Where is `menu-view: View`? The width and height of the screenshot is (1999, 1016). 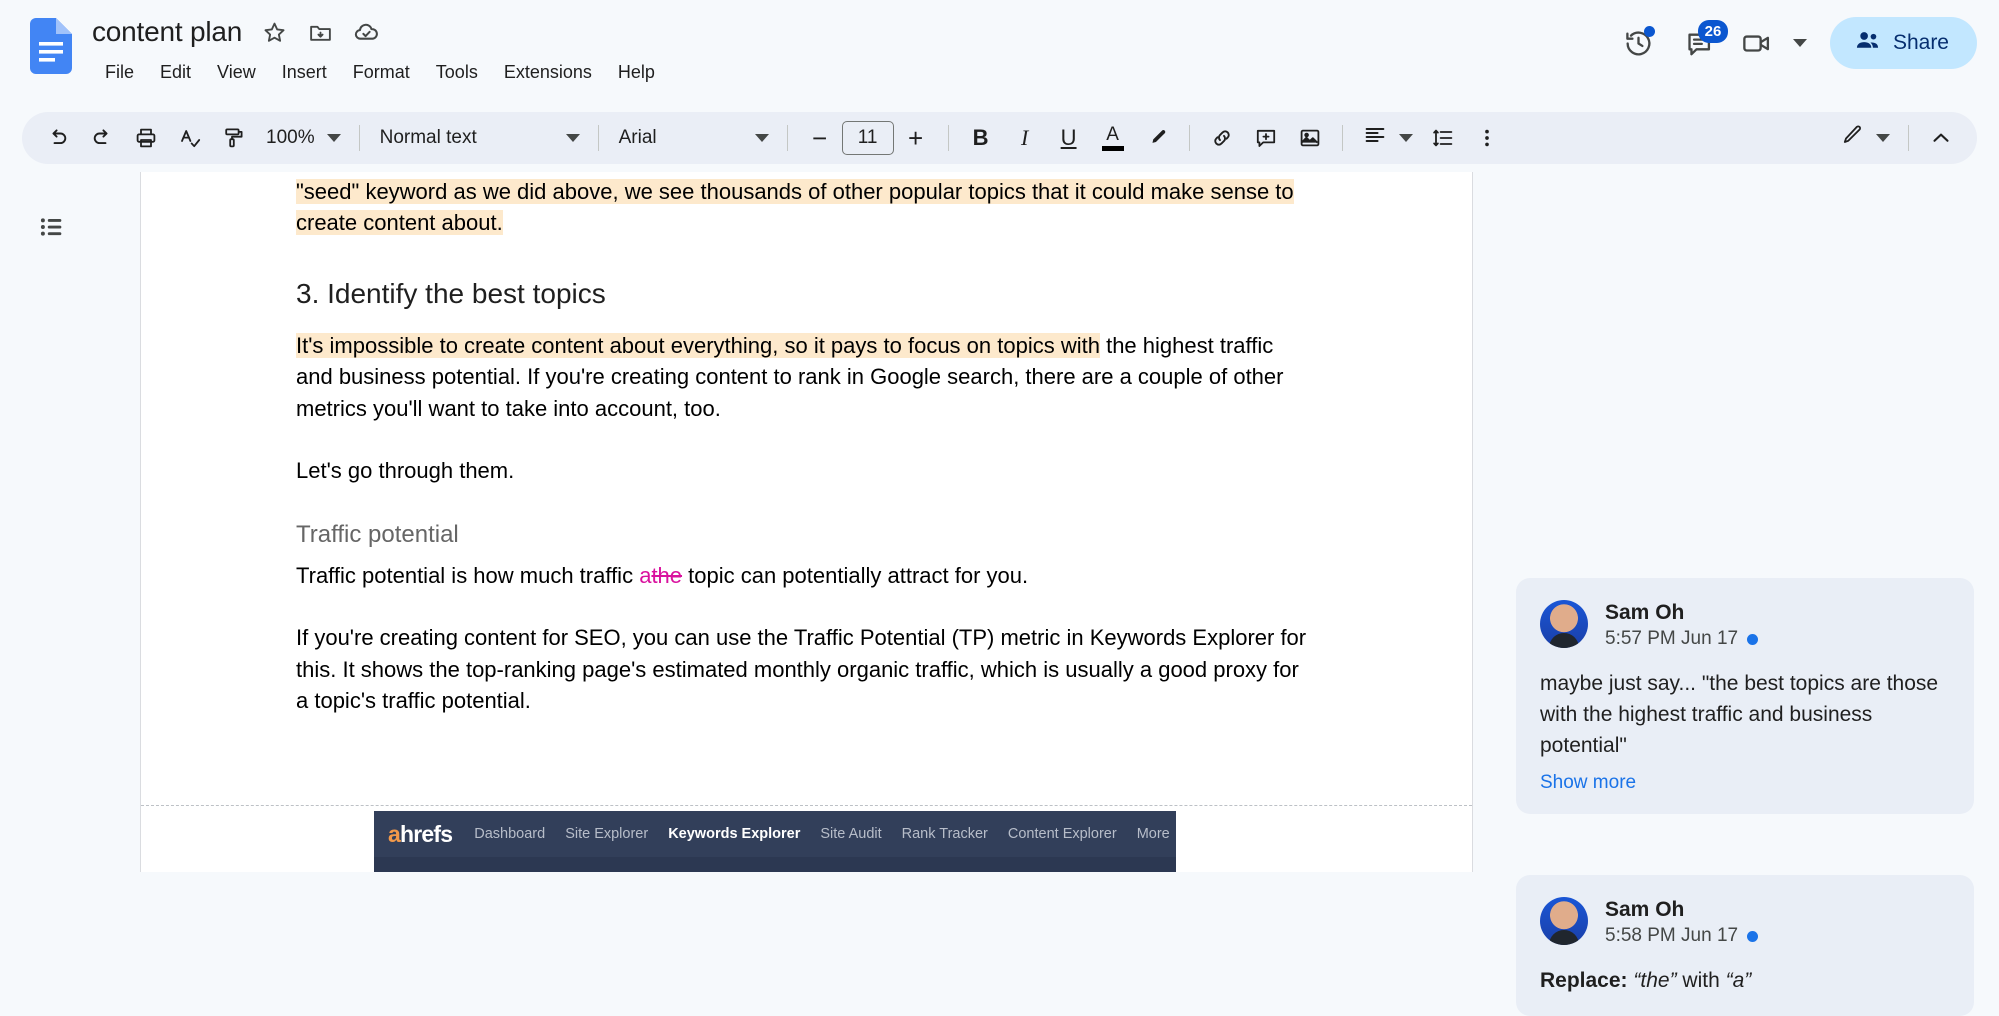 menu-view: View is located at coordinates (236, 72).